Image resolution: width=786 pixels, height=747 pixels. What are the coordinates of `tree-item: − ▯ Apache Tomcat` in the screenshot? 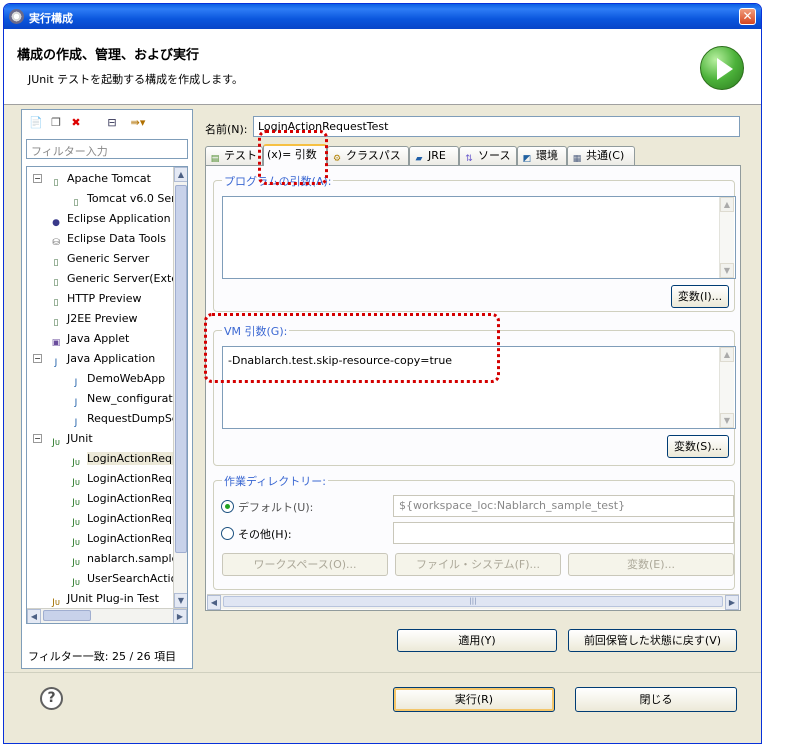 It's located at (92, 179).